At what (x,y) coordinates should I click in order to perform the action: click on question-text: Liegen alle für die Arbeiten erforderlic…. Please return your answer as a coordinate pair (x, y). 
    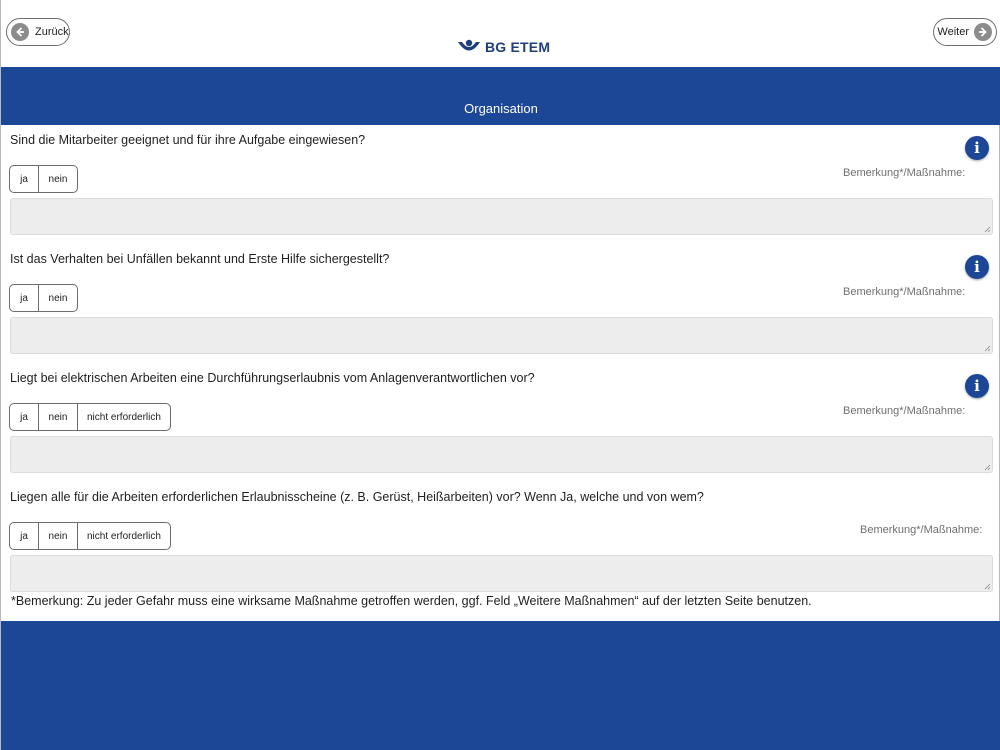
    Looking at the image, I should click on (357, 497).